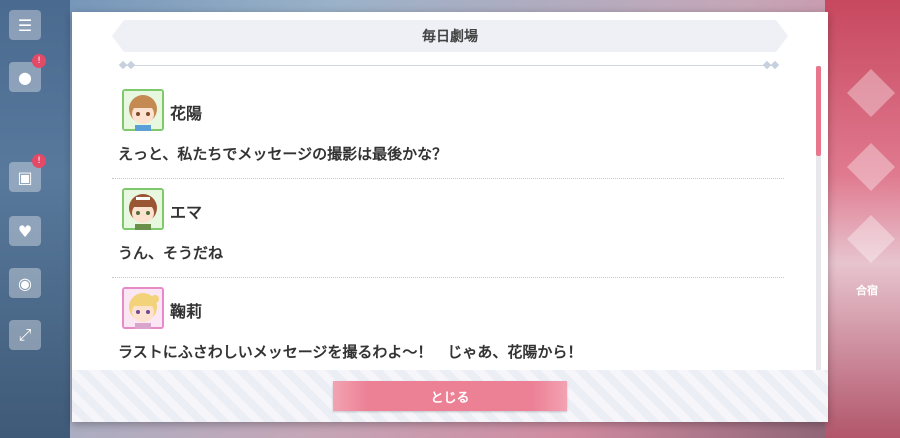 This screenshot has height=438, width=900. Describe the element at coordinates (143, 308) in the screenshot. I see `mari-avatar-icon` at that location.